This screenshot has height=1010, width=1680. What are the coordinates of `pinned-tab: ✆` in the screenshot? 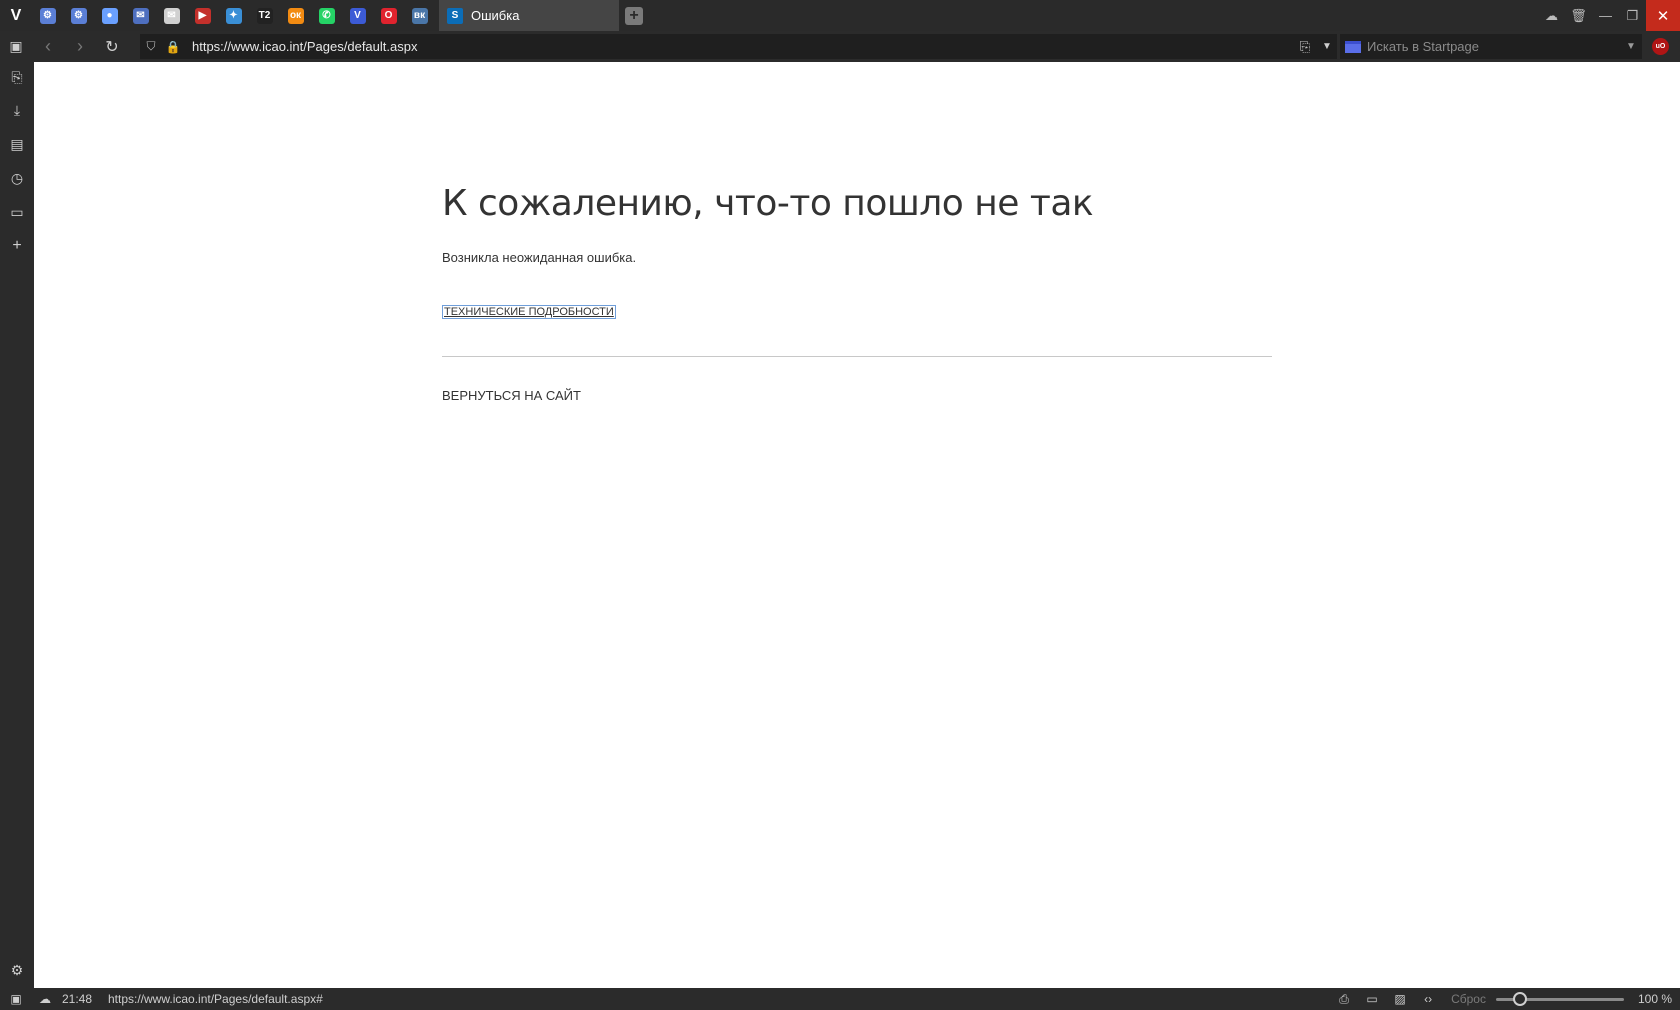 It's located at (326, 15).